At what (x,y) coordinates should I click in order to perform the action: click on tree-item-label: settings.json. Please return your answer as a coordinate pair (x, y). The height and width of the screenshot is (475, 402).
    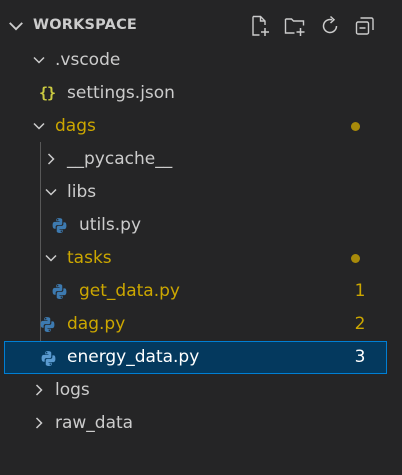
    Looking at the image, I should click on (121, 93).